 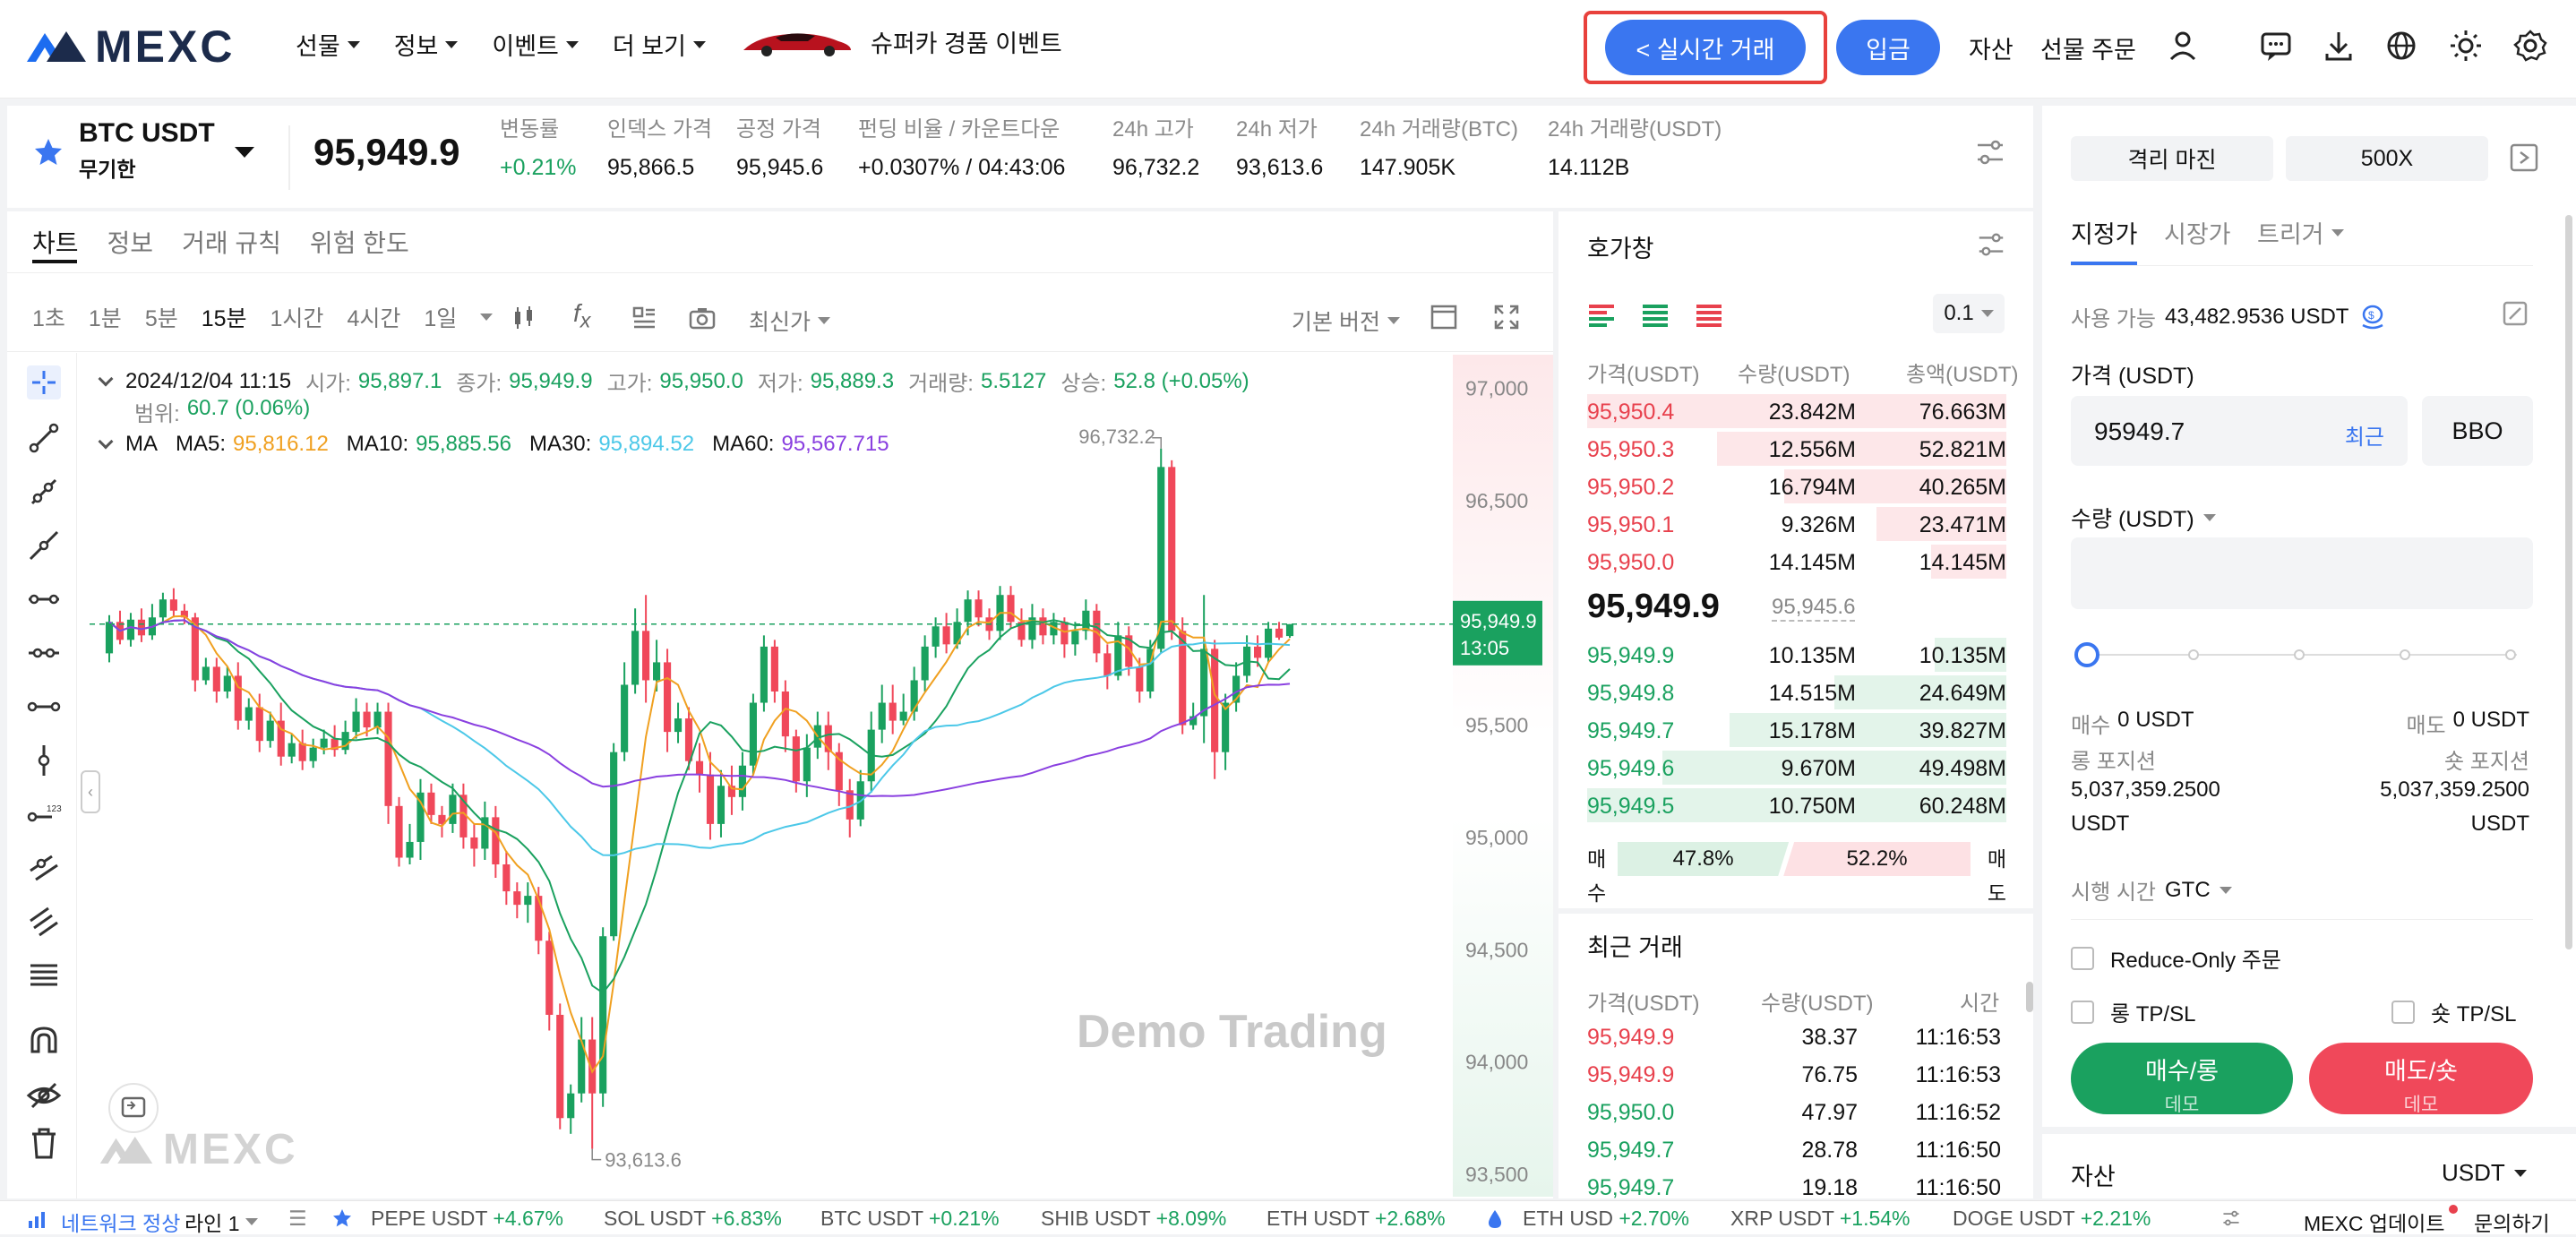 What do you see at coordinates (581, 316) in the screenshot?
I see `indicators-fx-icon: fx` at bounding box center [581, 316].